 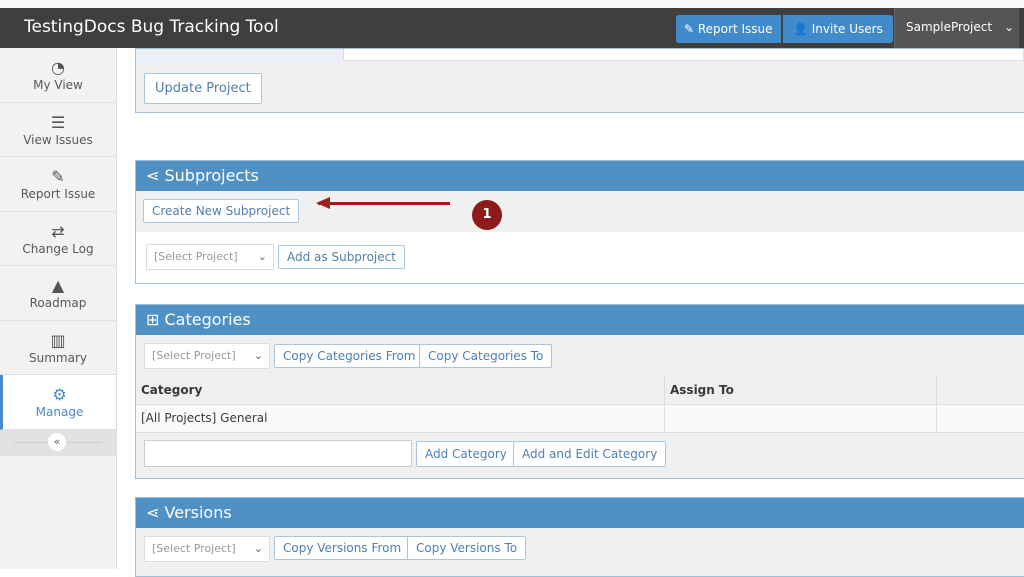 I want to click on sidebar-item-change-log: ⇄ Change Log, so click(x=58, y=238).